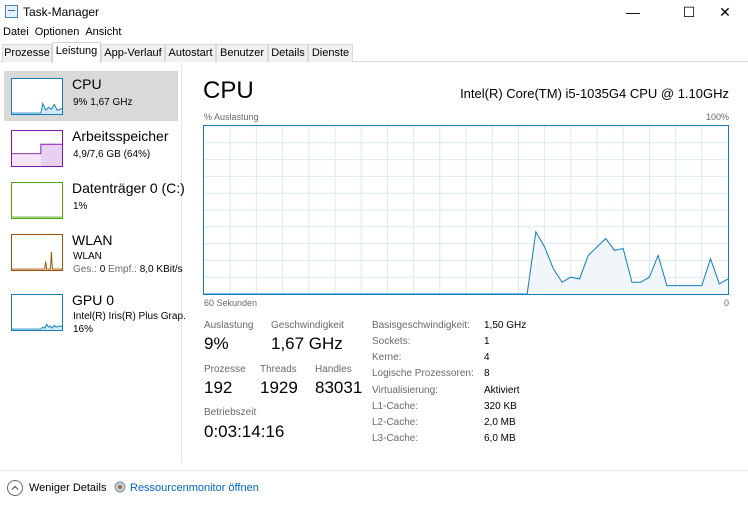  What do you see at coordinates (423, 373) in the screenshot?
I see `info-label-logische-prozessoren: Logische Prozessoren:` at bounding box center [423, 373].